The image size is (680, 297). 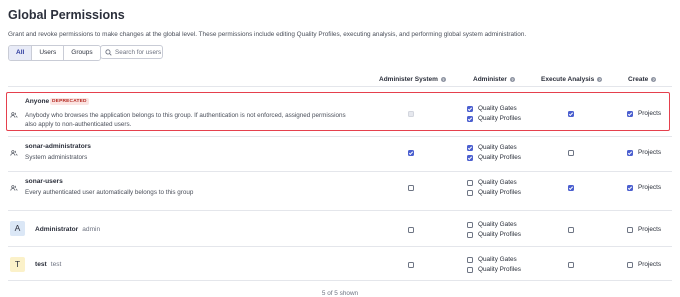 What do you see at coordinates (138, 52) in the screenshot?
I see `search-input` at bounding box center [138, 52].